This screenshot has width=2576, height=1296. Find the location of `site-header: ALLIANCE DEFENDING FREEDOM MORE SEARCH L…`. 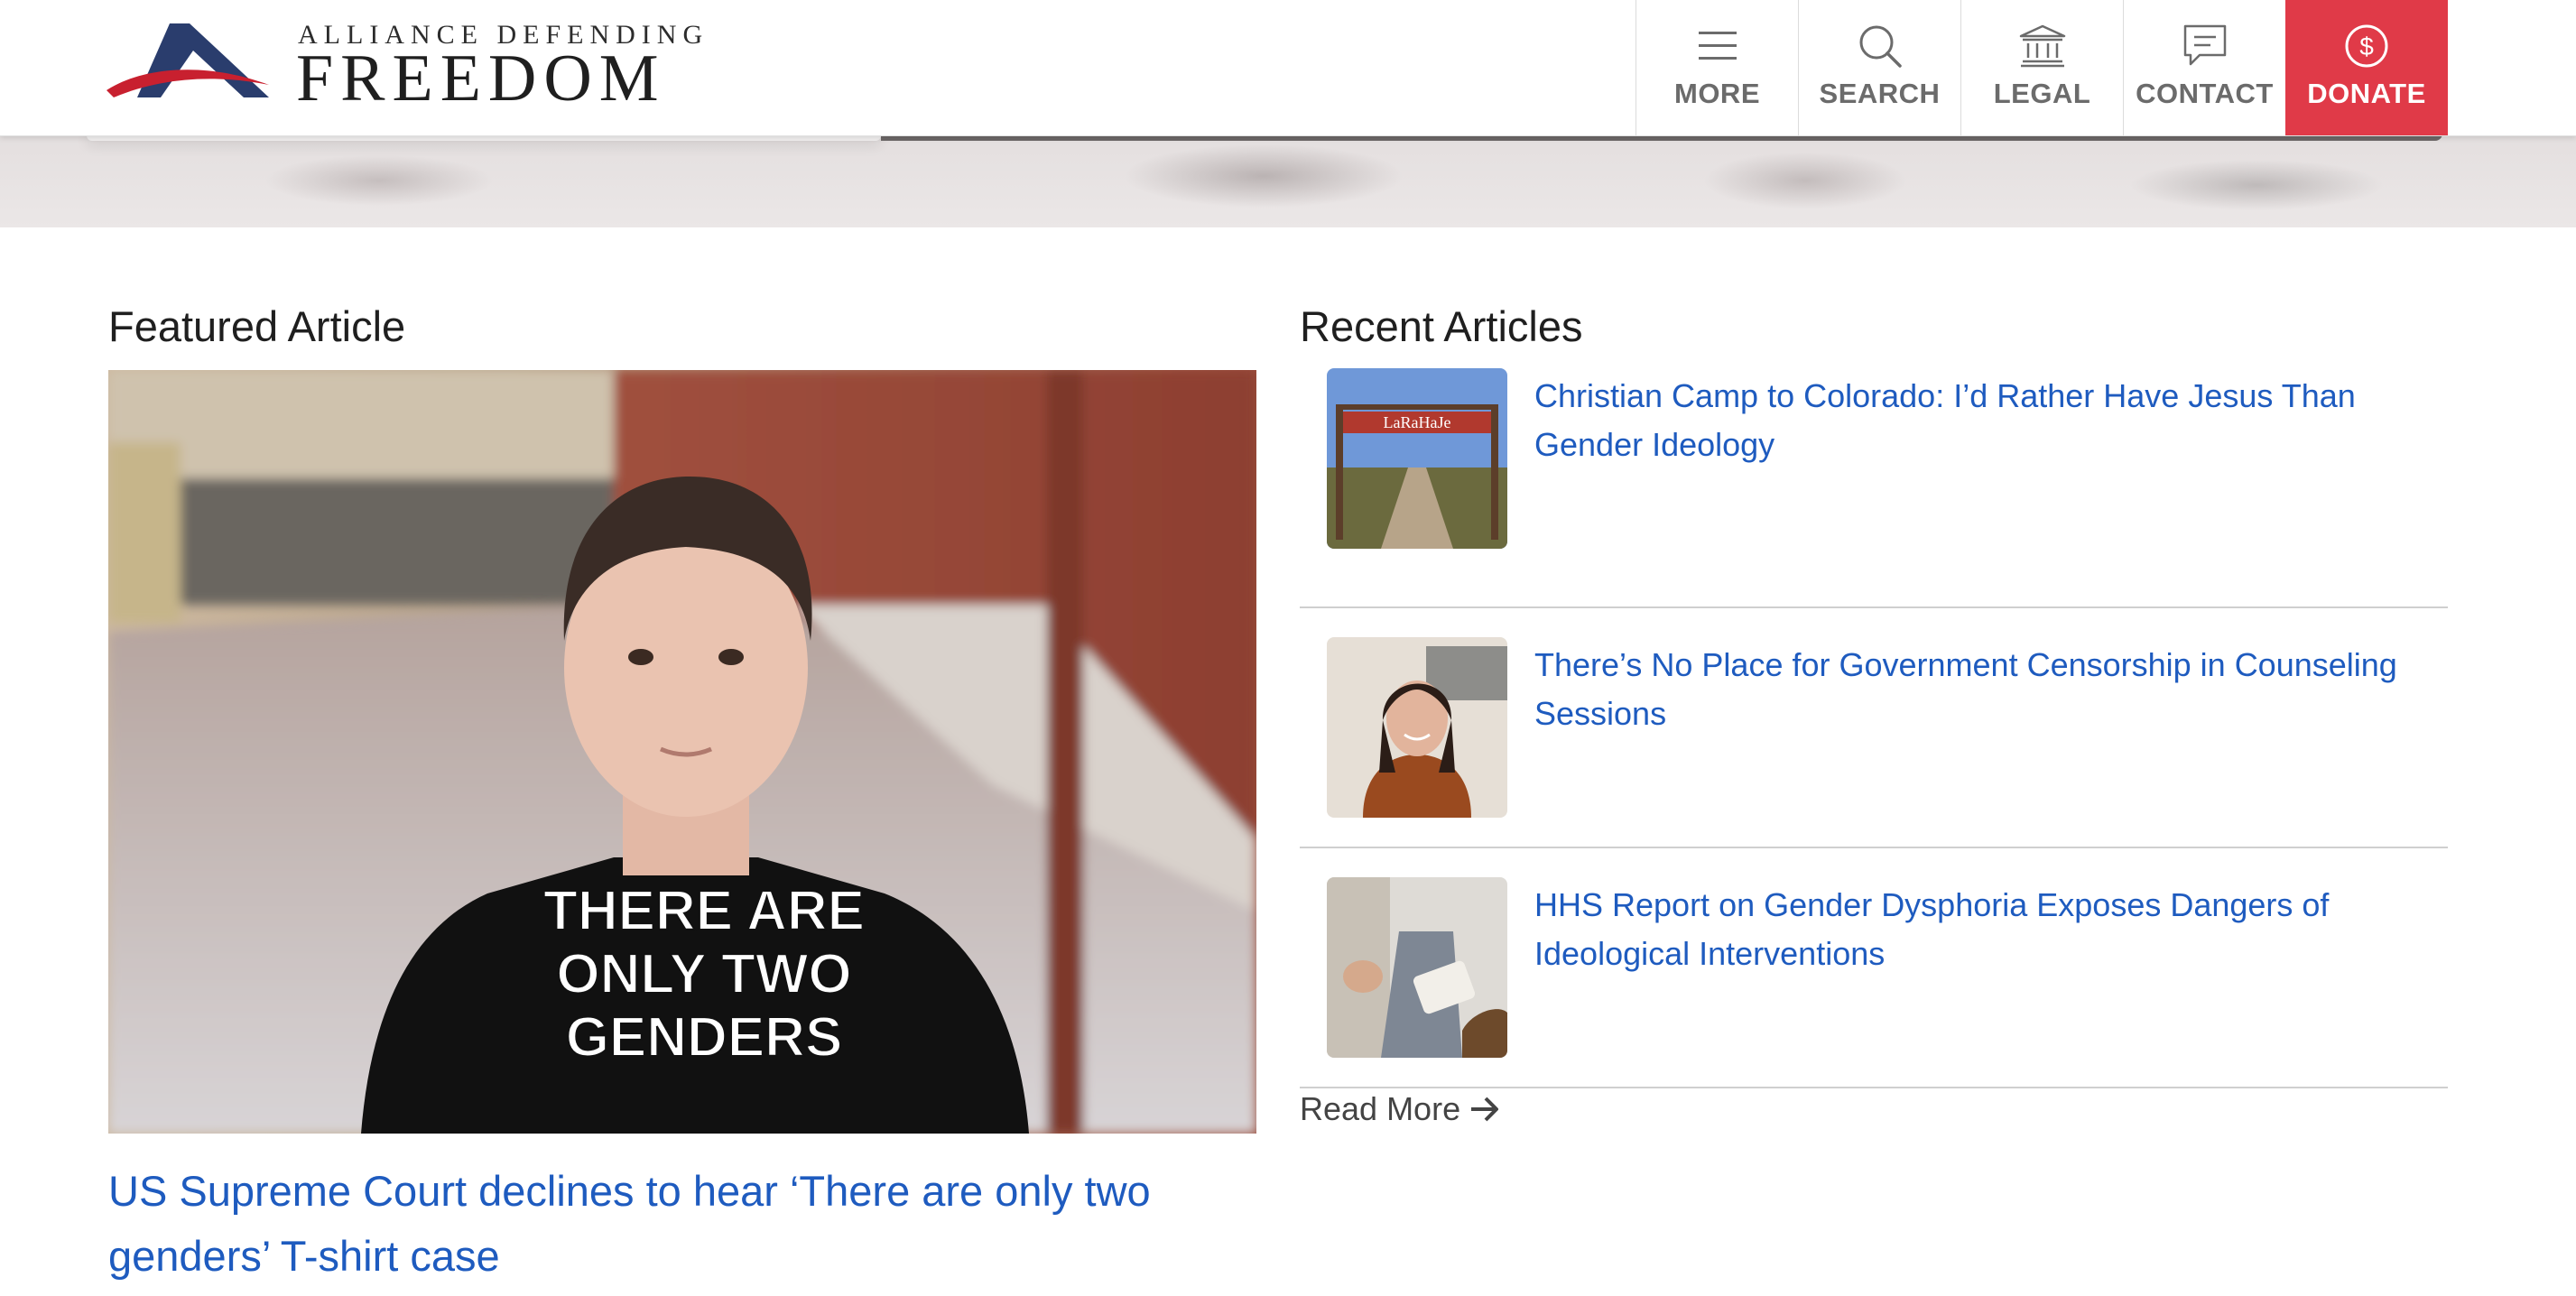

site-header: ALLIANCE DEFENDING FREEDOM MORE SEARCH L… is located at coordinates (1288, 68).